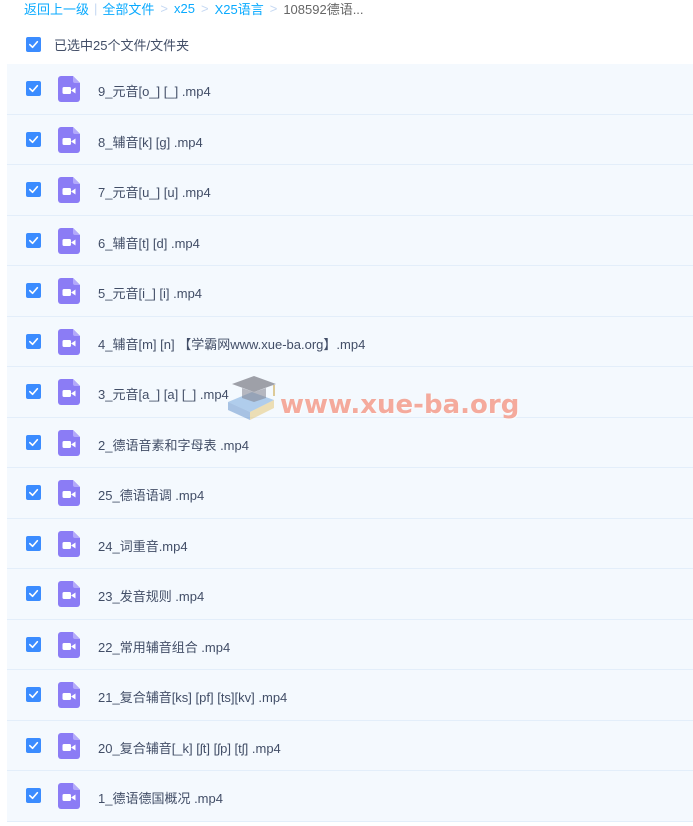 Image resolution: width=693 pixels, height=826 pixels. I want to click on file-name: 5_元音[i_] [i] .mp4, so click(150, 292).